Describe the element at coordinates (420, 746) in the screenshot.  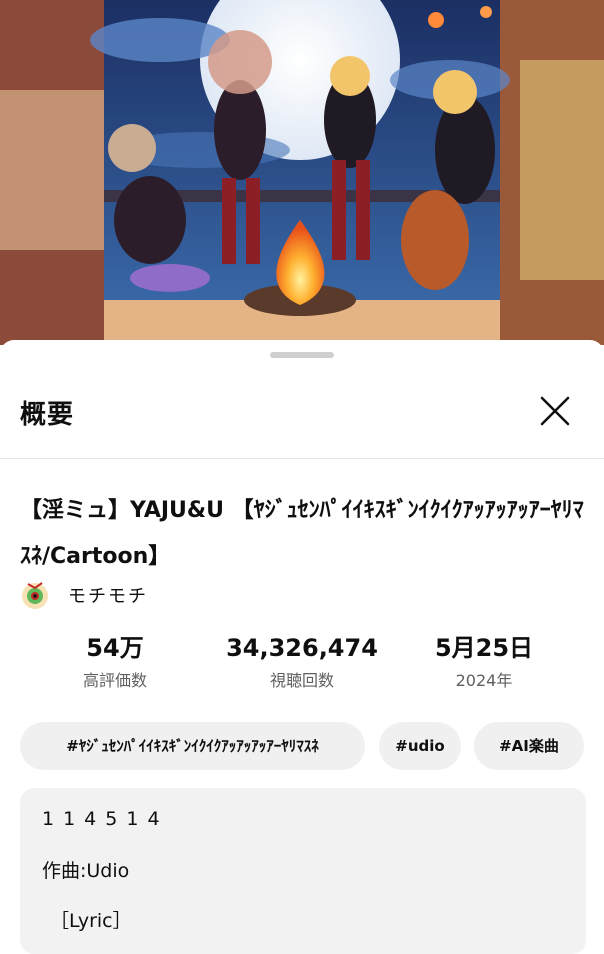
I see `hashtag-chip: #udio` at that location.